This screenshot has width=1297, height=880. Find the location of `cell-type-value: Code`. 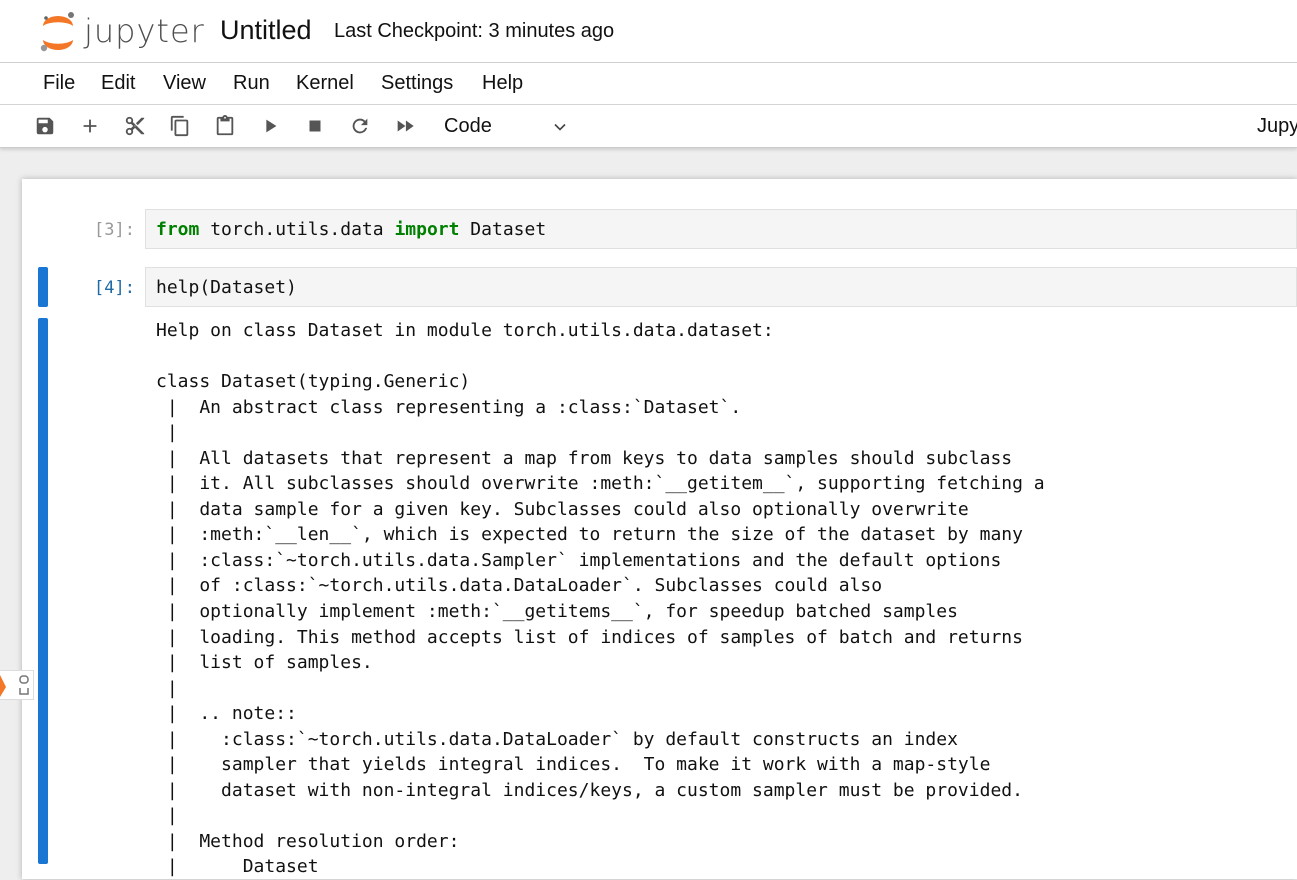

cell-type-value: Code is located at coordinates (468, 126).